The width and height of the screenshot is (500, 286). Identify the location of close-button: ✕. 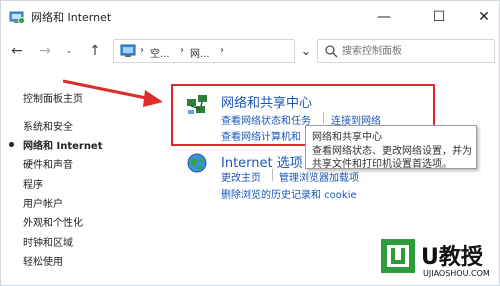
(480, 17).